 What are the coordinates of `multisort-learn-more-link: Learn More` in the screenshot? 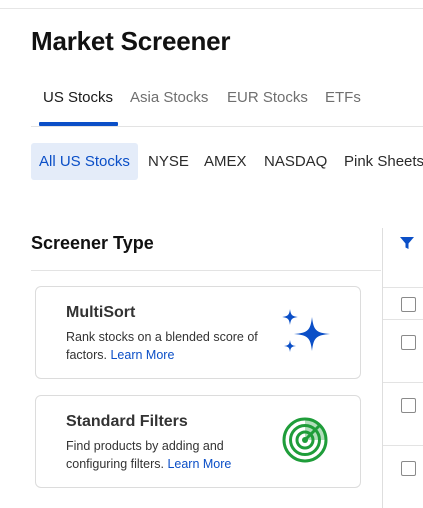 It's located at (142, 355).